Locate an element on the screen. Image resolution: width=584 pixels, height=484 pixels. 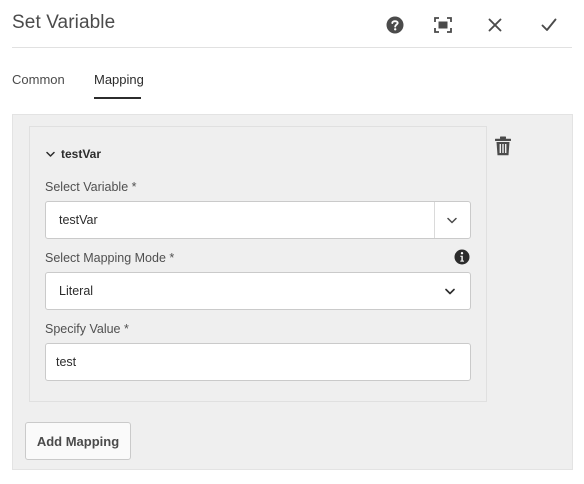
fullscreen-button is located at coordinates (443, 25).